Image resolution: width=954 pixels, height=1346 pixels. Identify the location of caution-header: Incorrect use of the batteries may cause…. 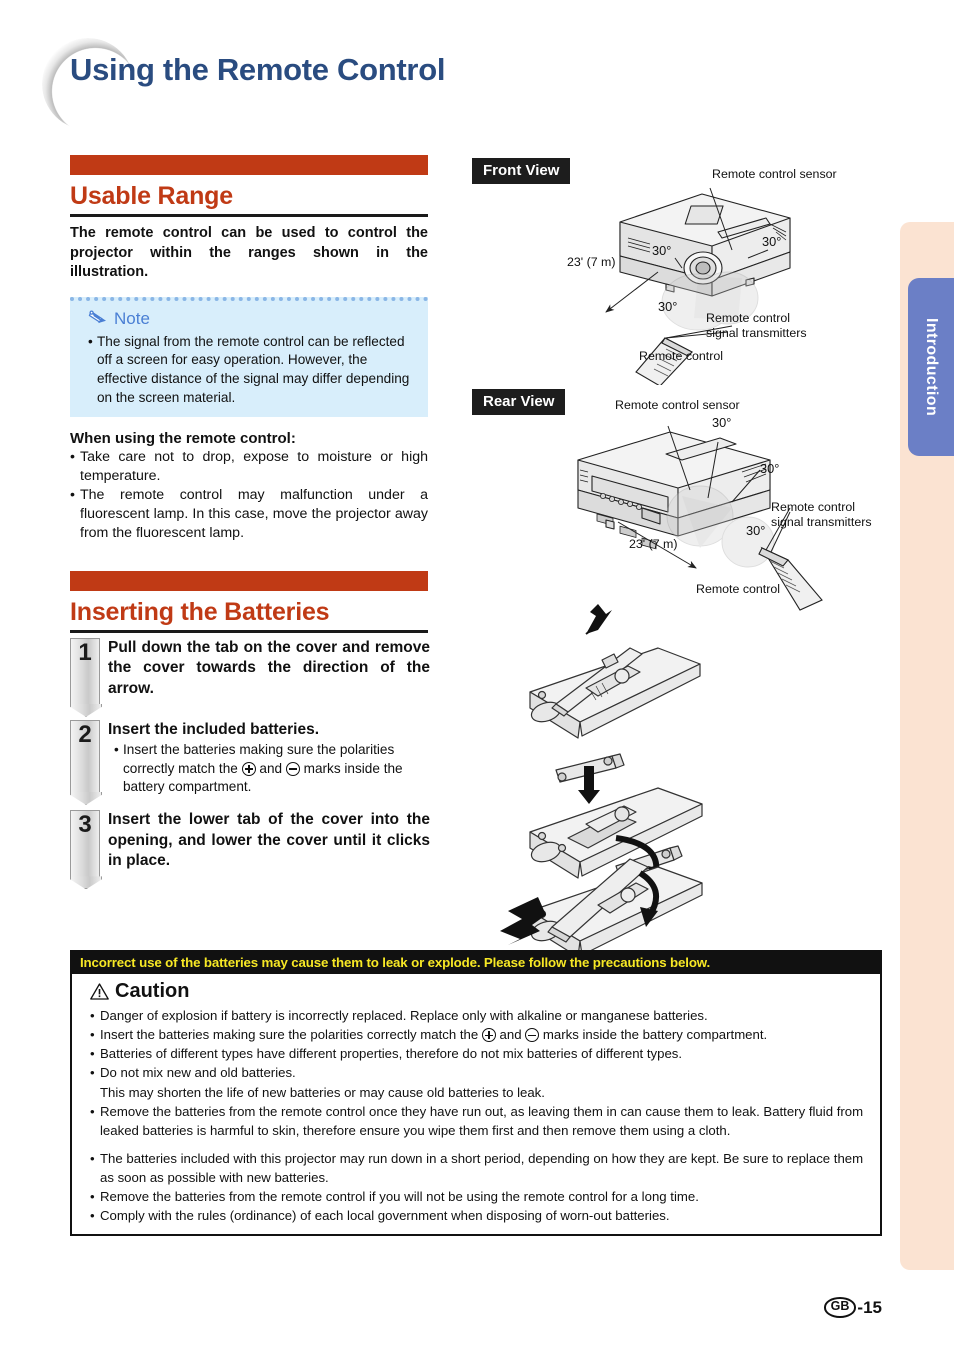
(476, 963).